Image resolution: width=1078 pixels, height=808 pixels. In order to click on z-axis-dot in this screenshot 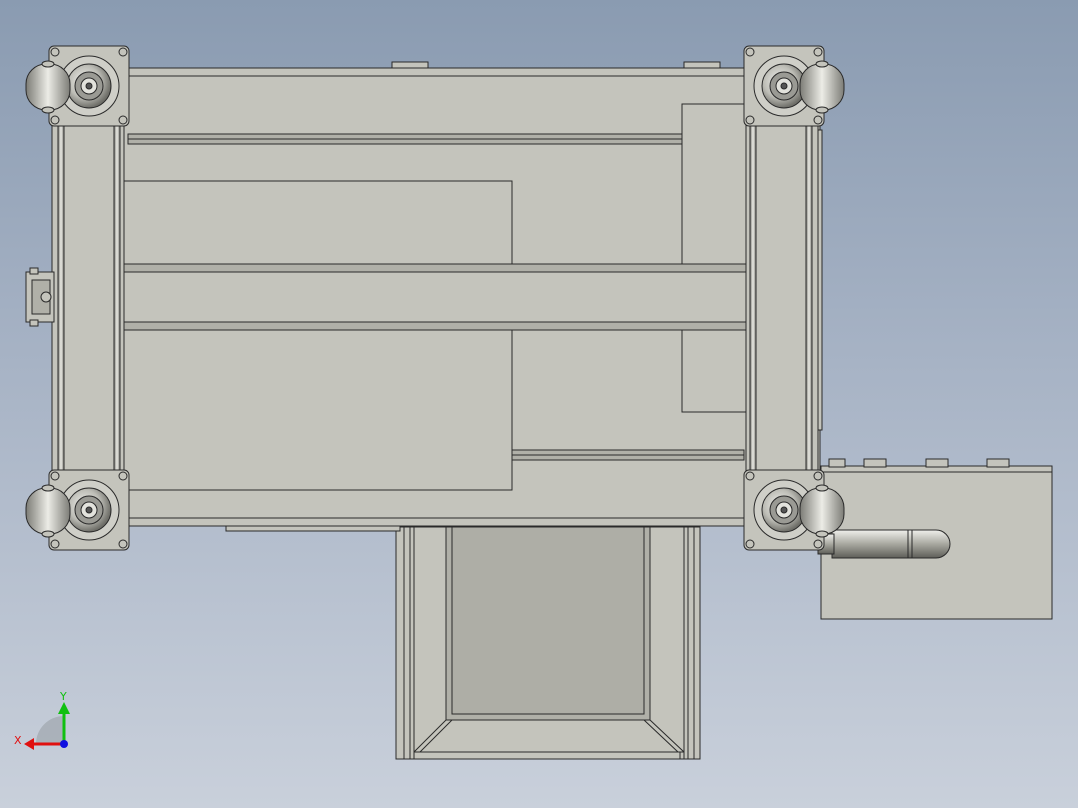, I will do `click(64, 744)`.